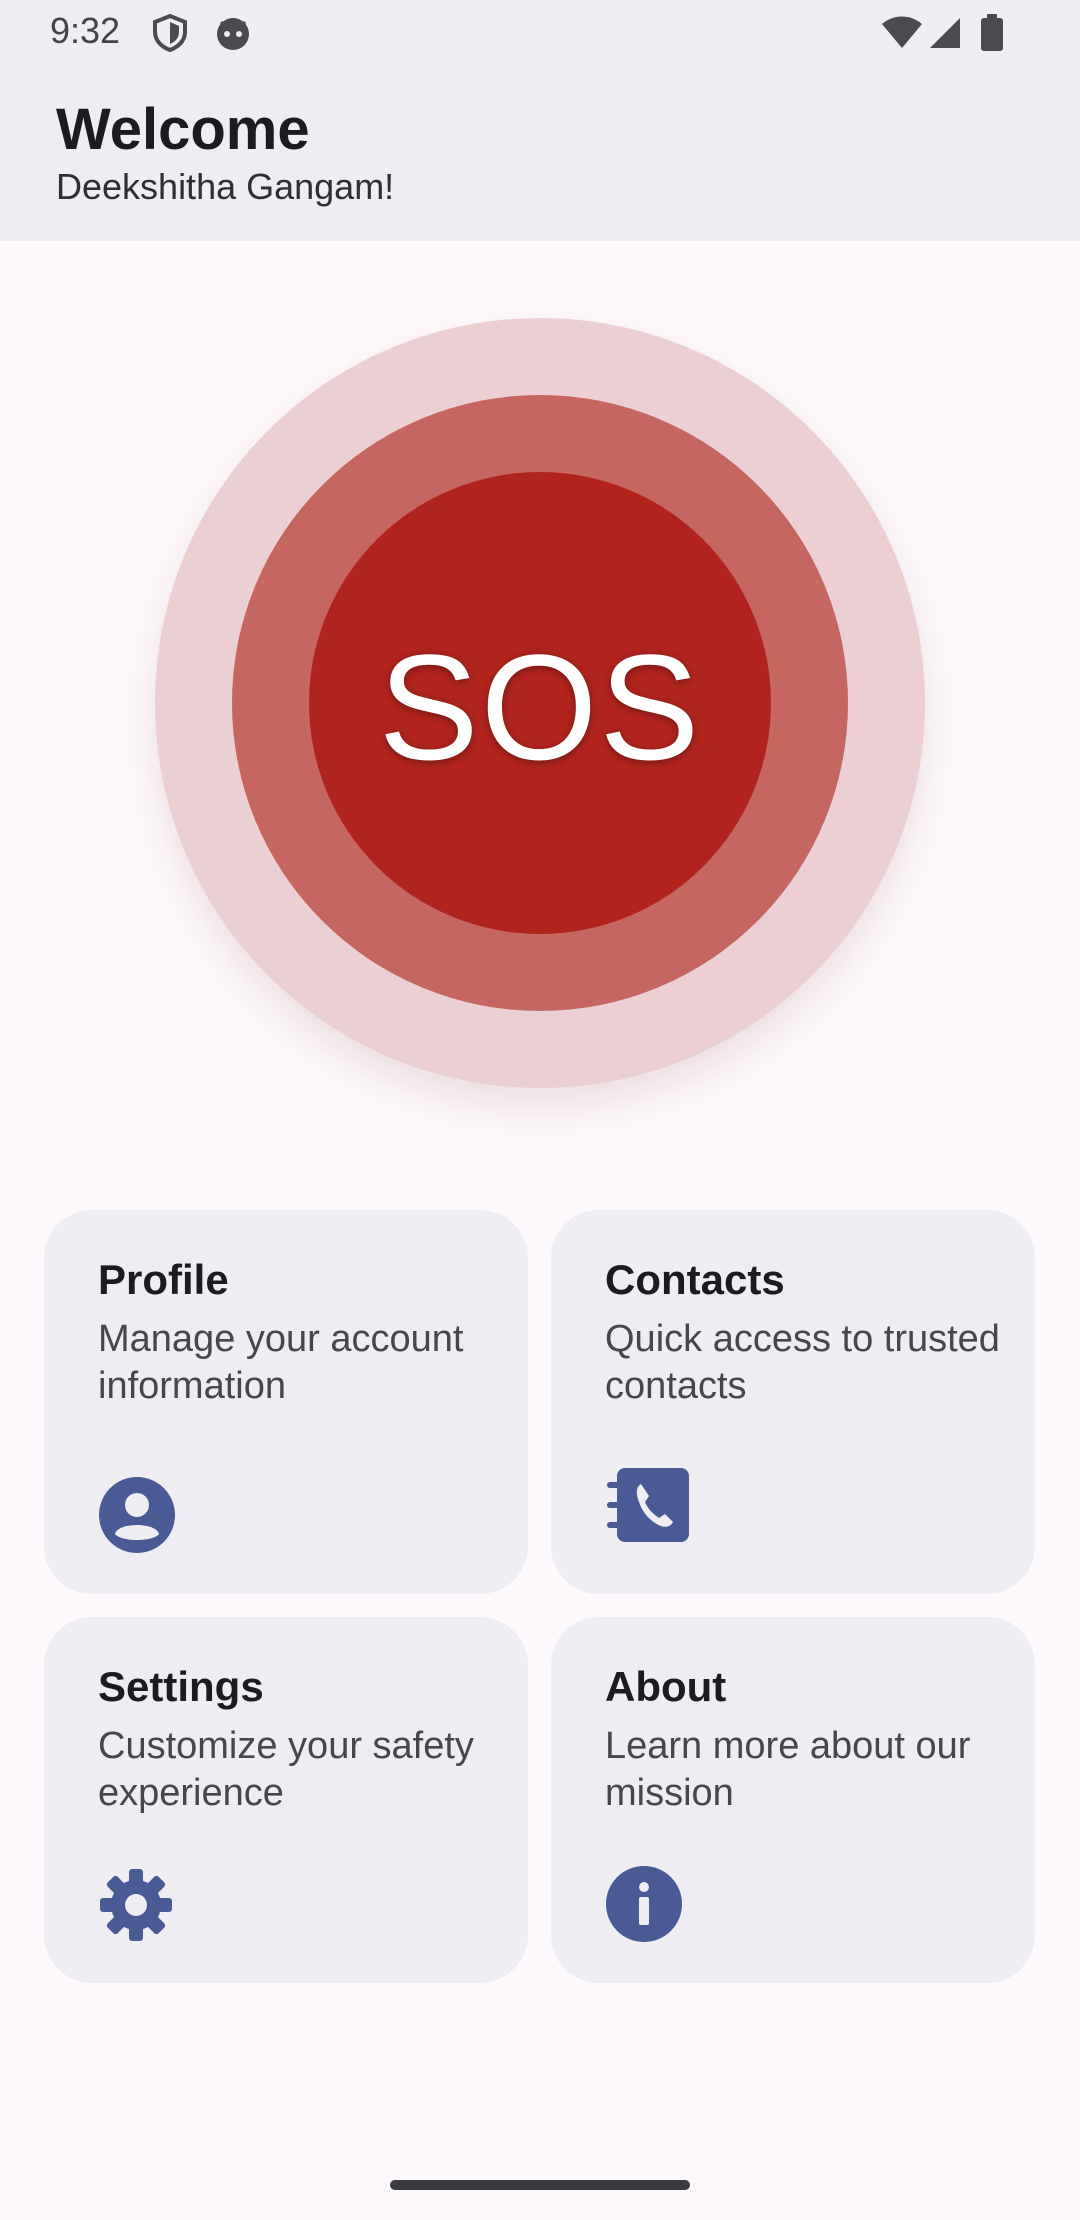  Describe the element at coordinates (540, 33) in the screenshot. I see `status-bar: 9:32` at that location.